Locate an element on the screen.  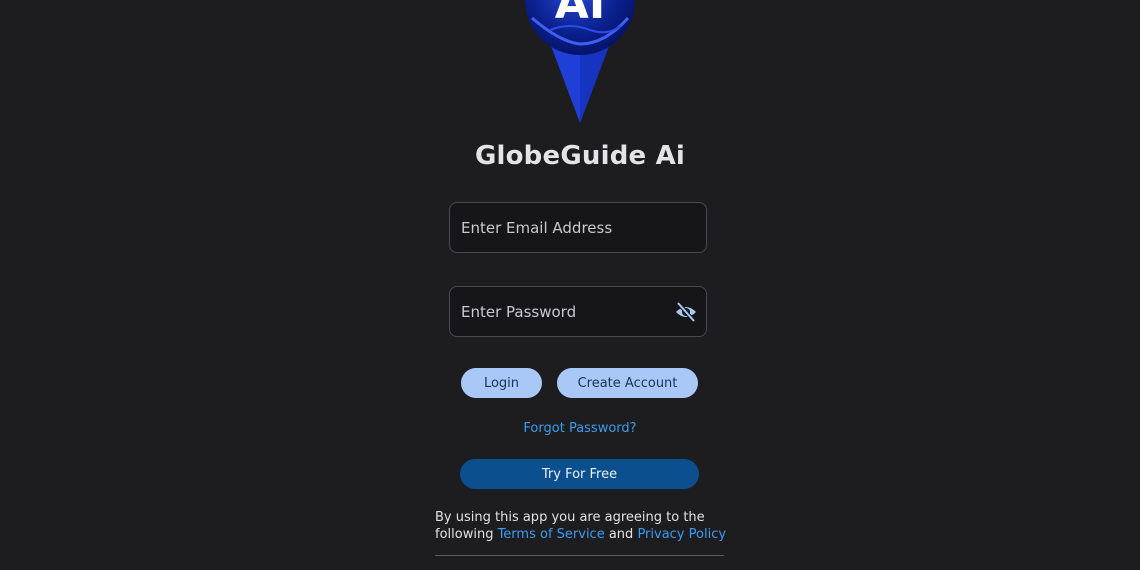
divider is located at coordinates (579, 555).